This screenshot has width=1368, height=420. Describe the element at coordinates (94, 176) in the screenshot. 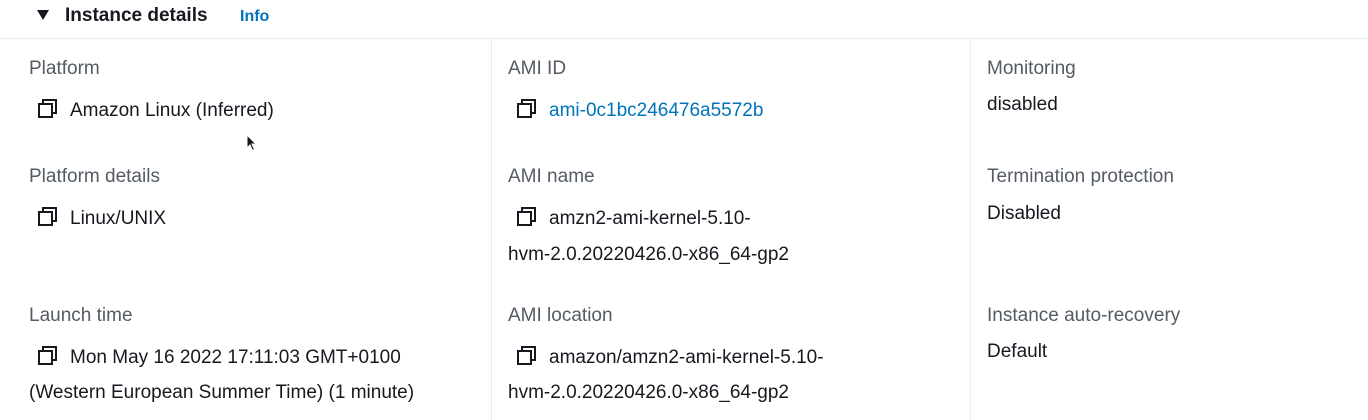

I see `platform-details-label: Platform details` at that location.